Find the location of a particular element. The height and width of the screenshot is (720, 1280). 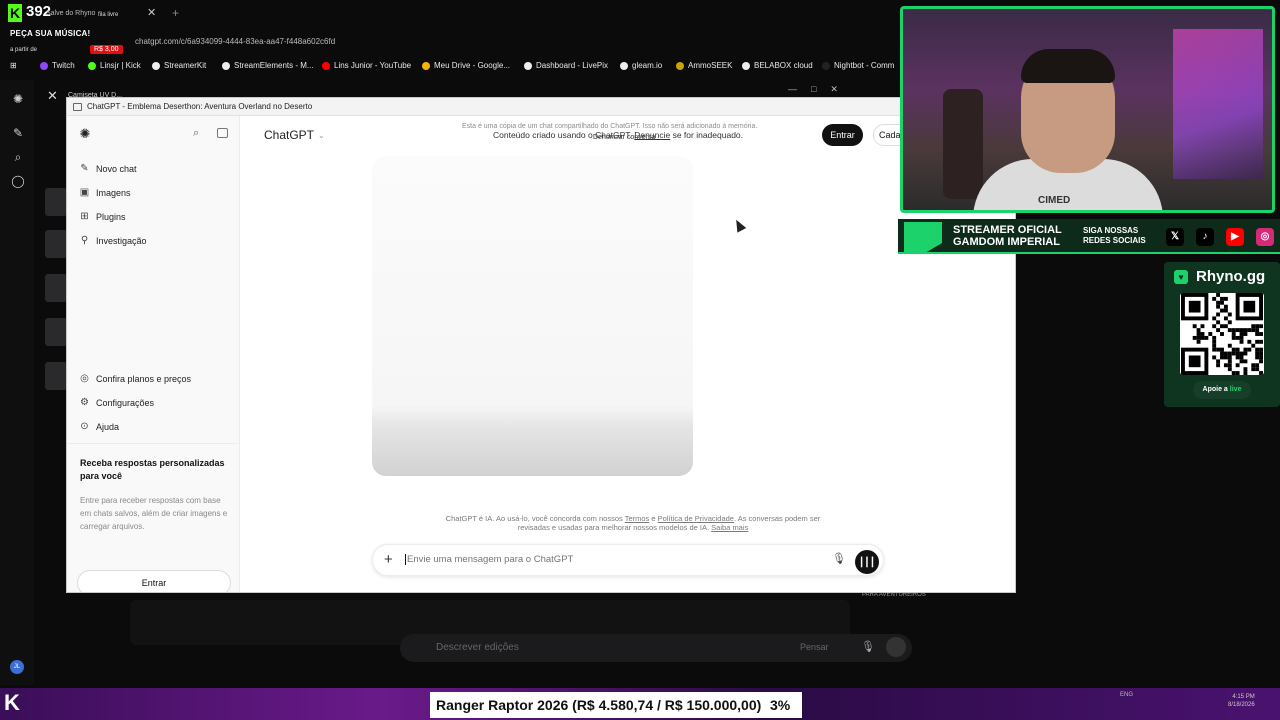

new-tab-icon: + is located at coordinates (175, 13).